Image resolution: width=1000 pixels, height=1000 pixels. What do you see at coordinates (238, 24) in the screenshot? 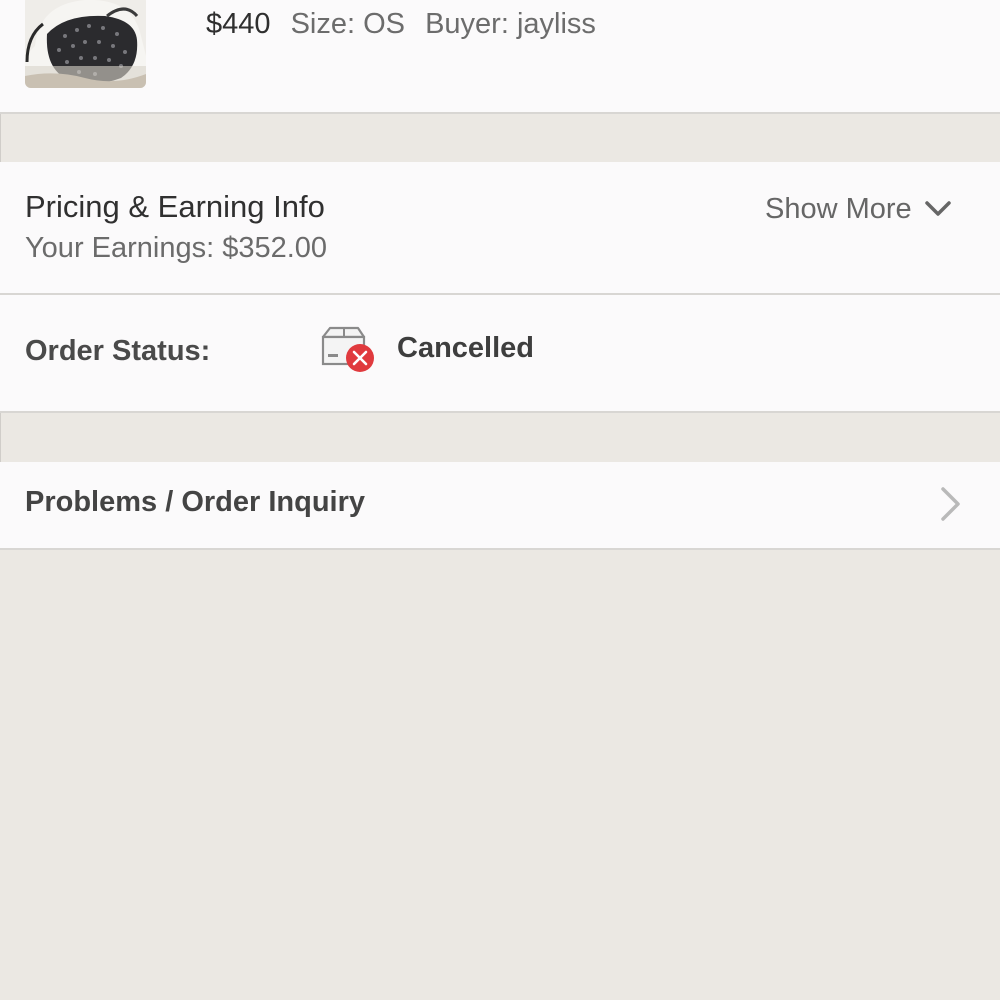
I see `listing-price: $440` at bounding box center [238, 24].